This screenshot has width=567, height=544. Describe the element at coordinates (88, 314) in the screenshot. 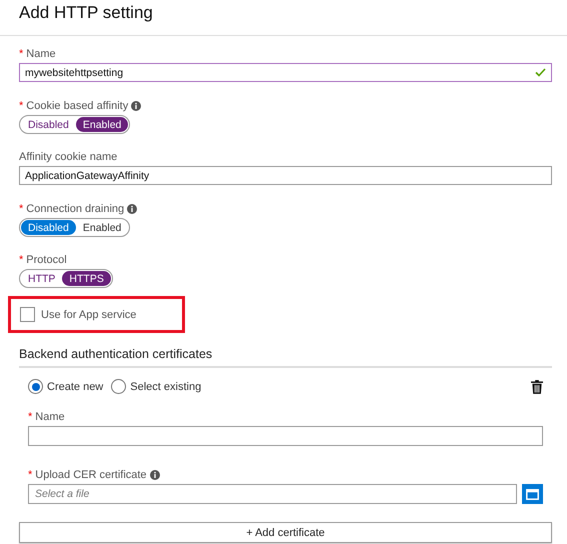

I see `checkbox-label: Use for App service` at that location.